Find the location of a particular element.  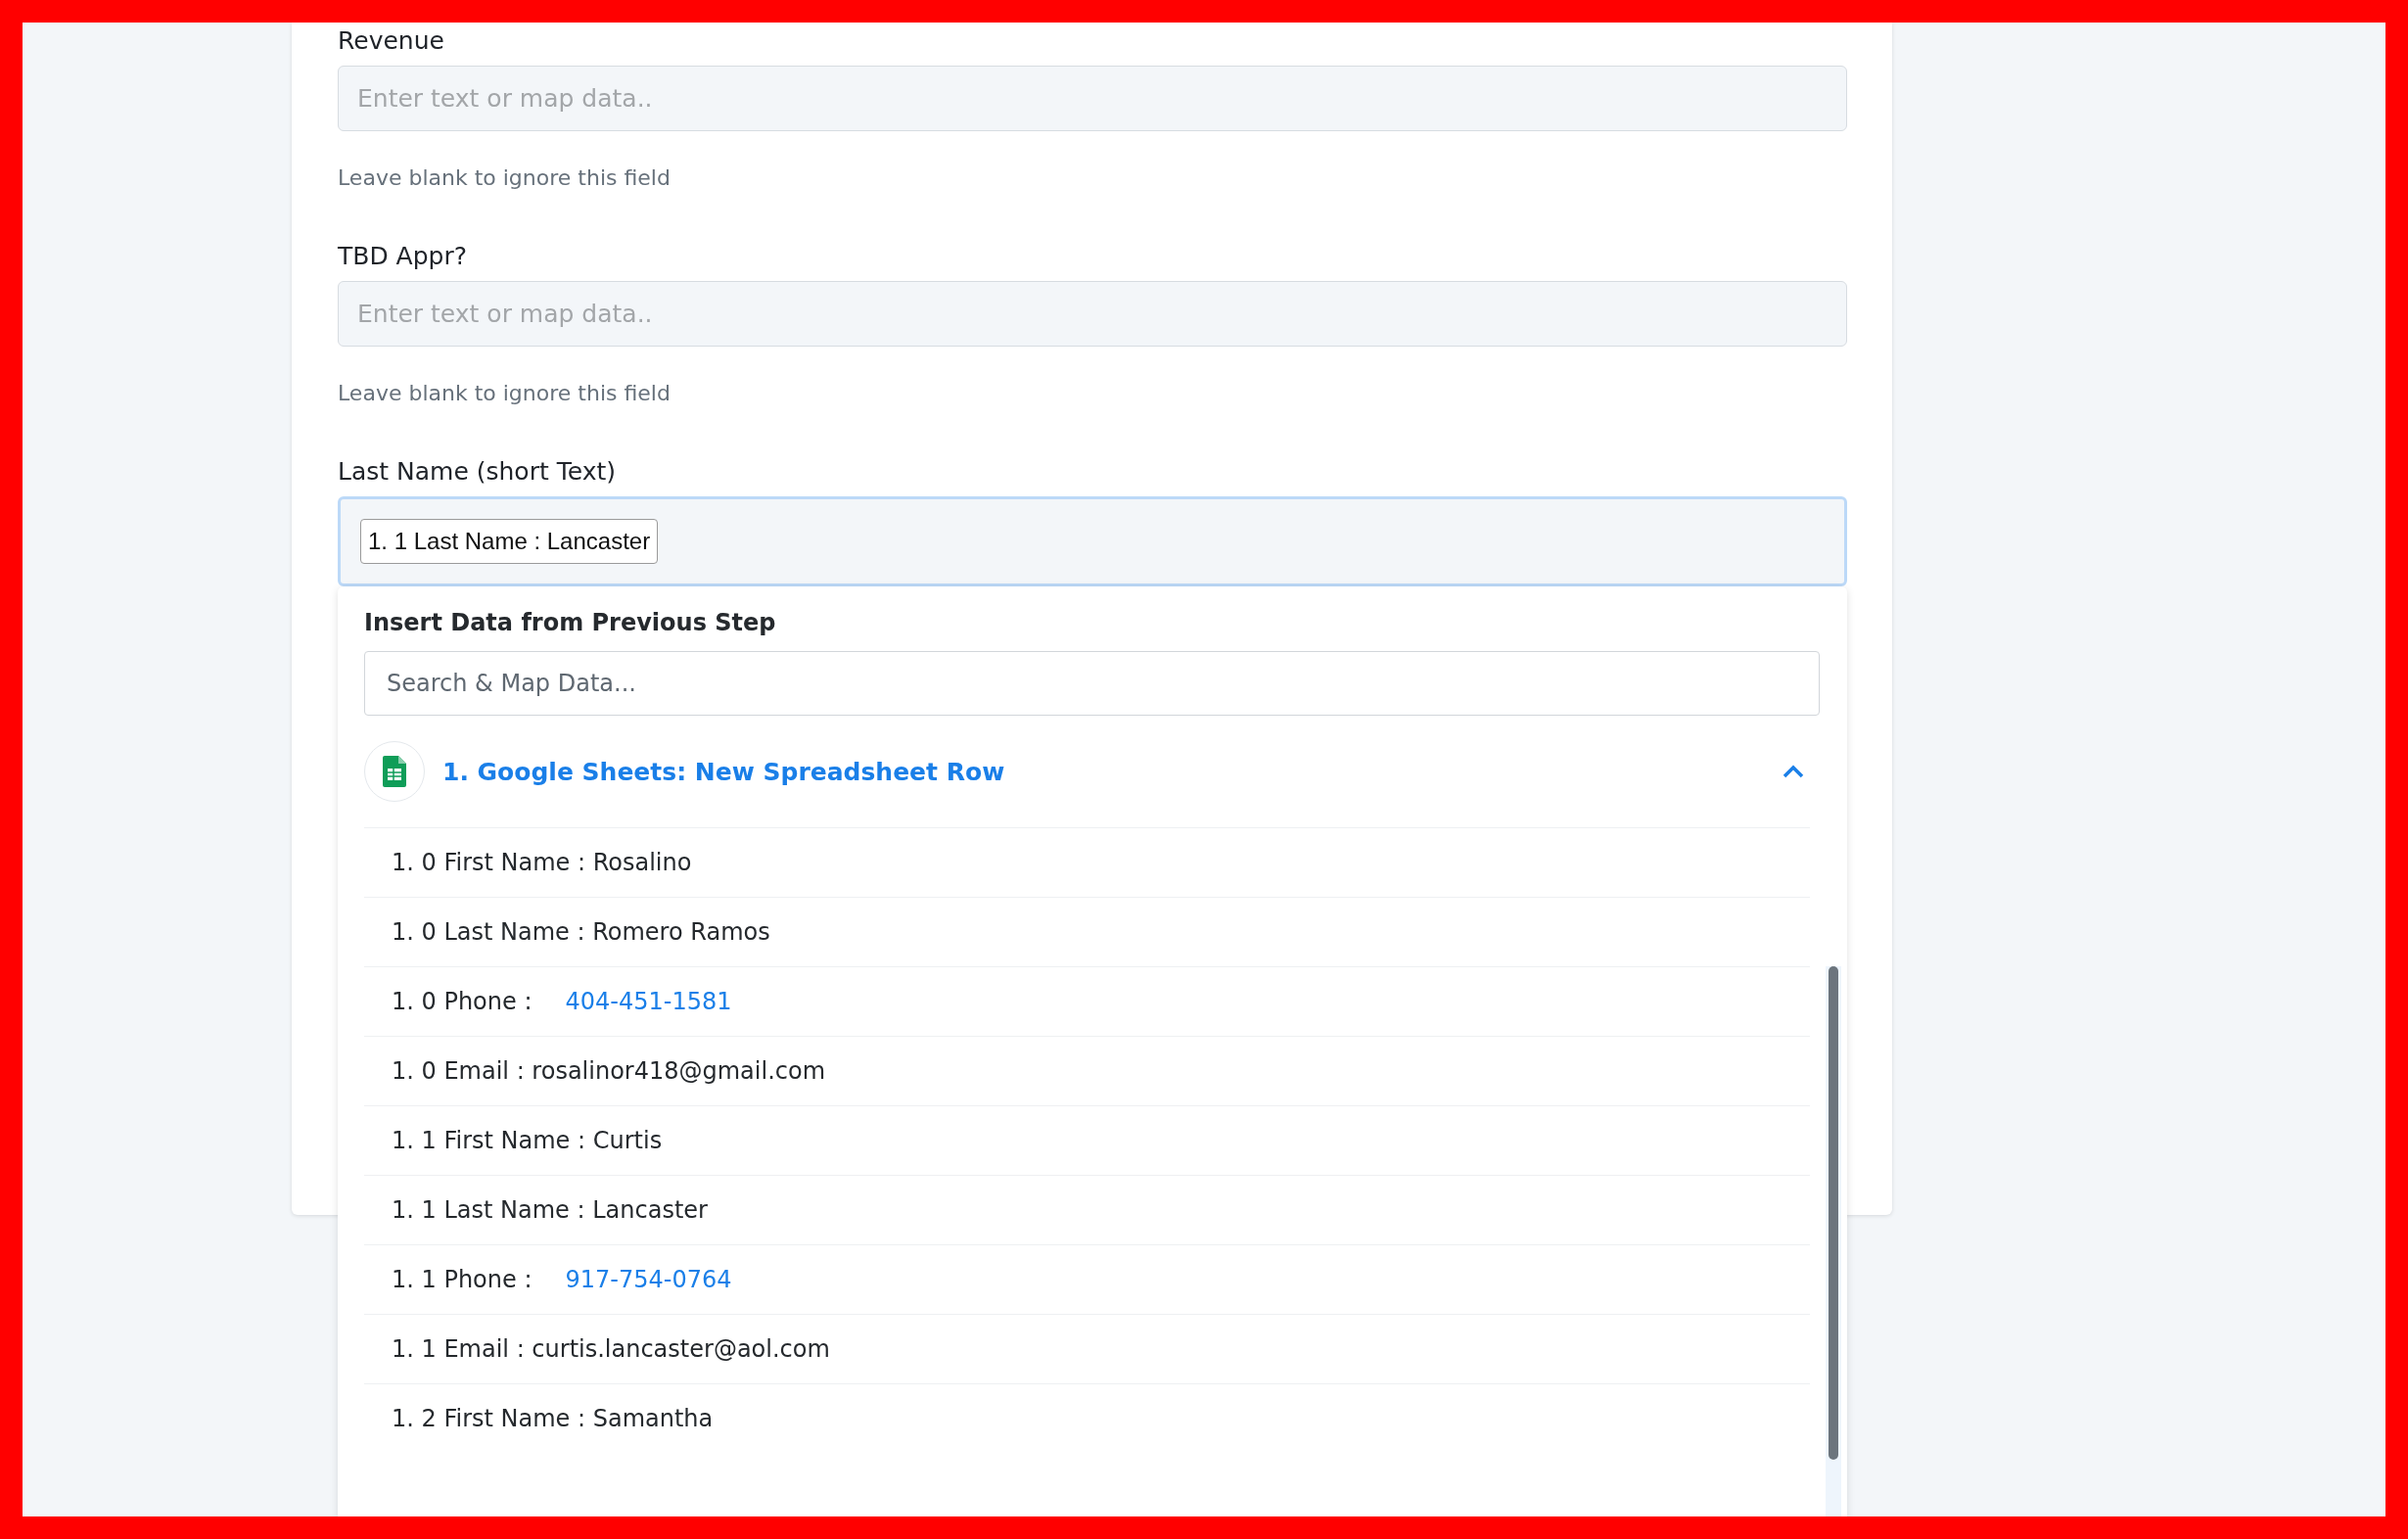

scrollbar is located at coordinates (1833, 1241).